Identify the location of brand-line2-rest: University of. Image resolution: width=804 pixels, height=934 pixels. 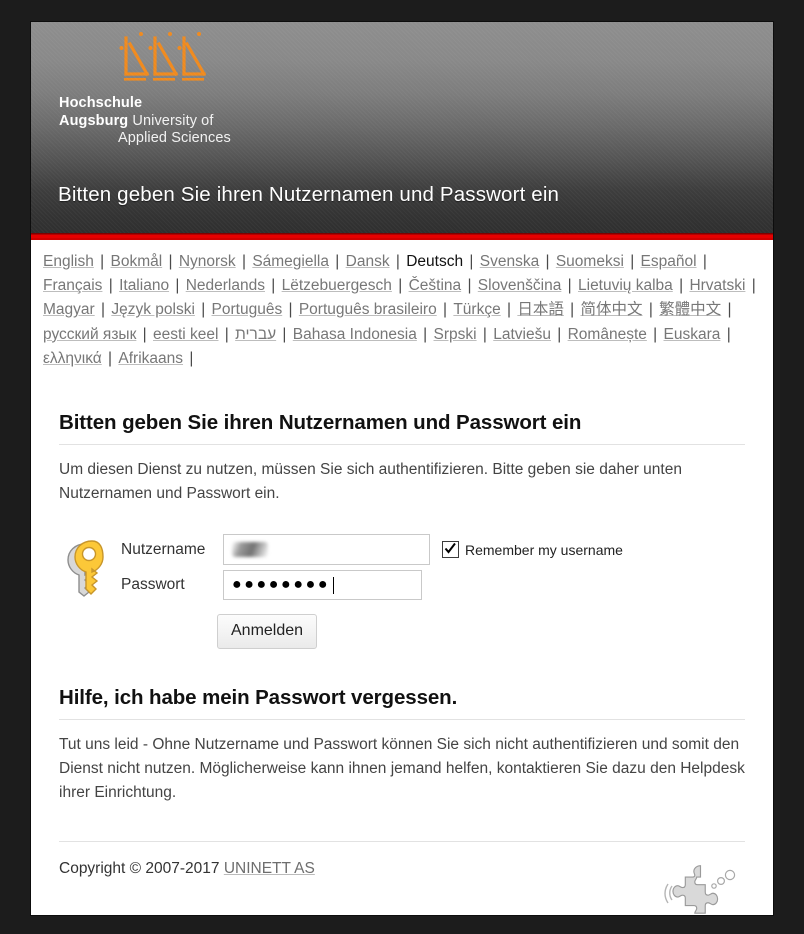
(171, 120).